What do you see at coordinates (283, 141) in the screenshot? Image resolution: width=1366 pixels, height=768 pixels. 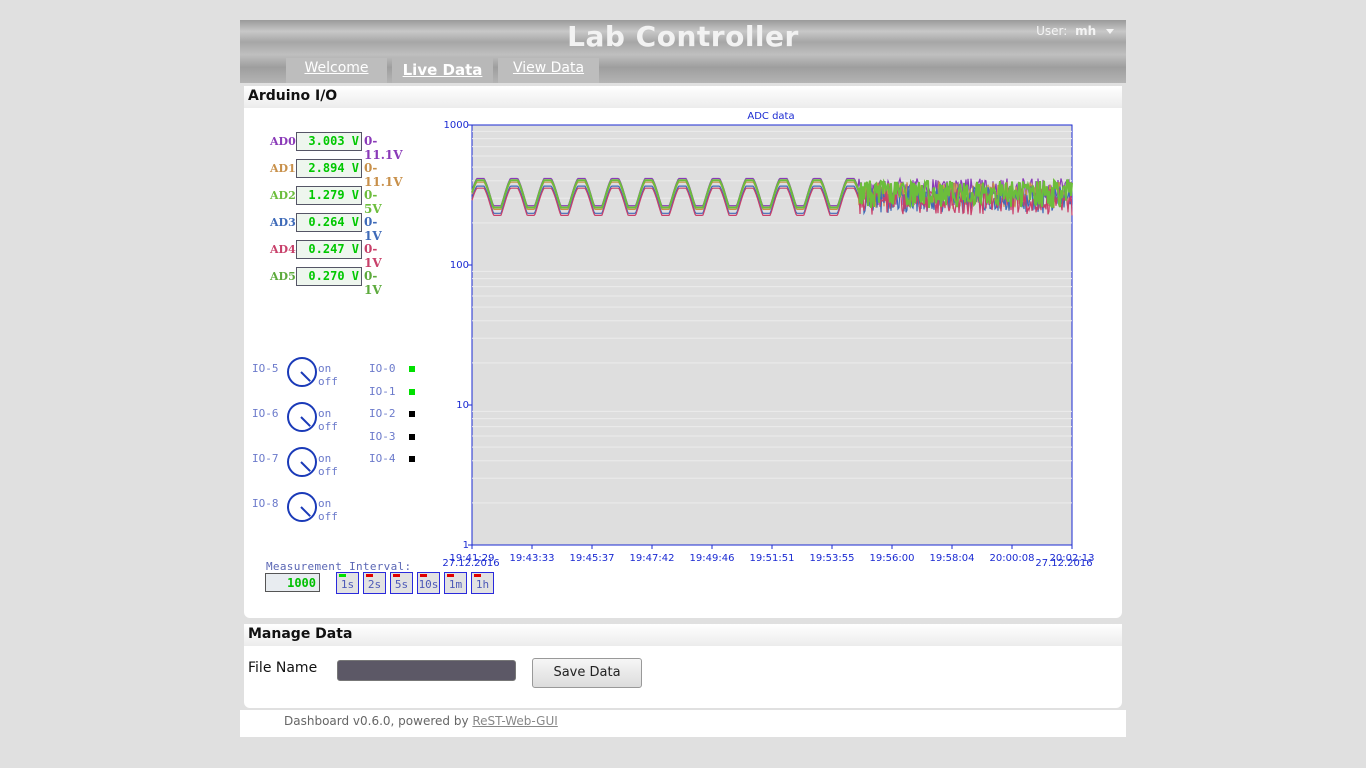 I see `adc-name: AD0` at bounding box center [283, 141].